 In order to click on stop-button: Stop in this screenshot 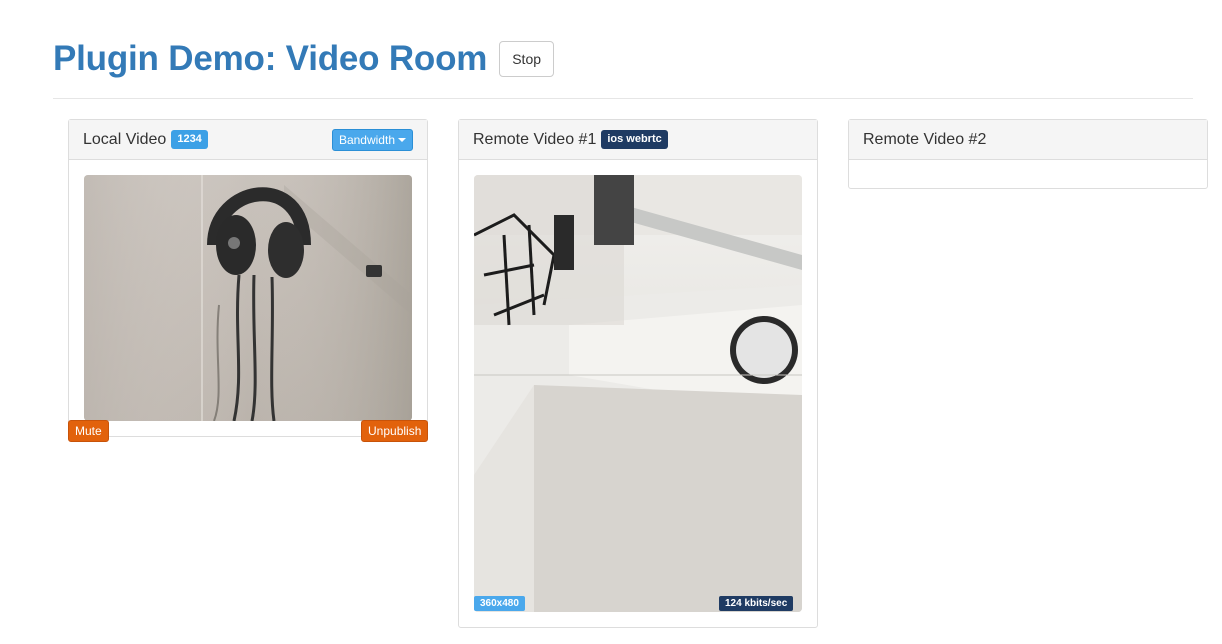, I will do `click(527, 59)`.